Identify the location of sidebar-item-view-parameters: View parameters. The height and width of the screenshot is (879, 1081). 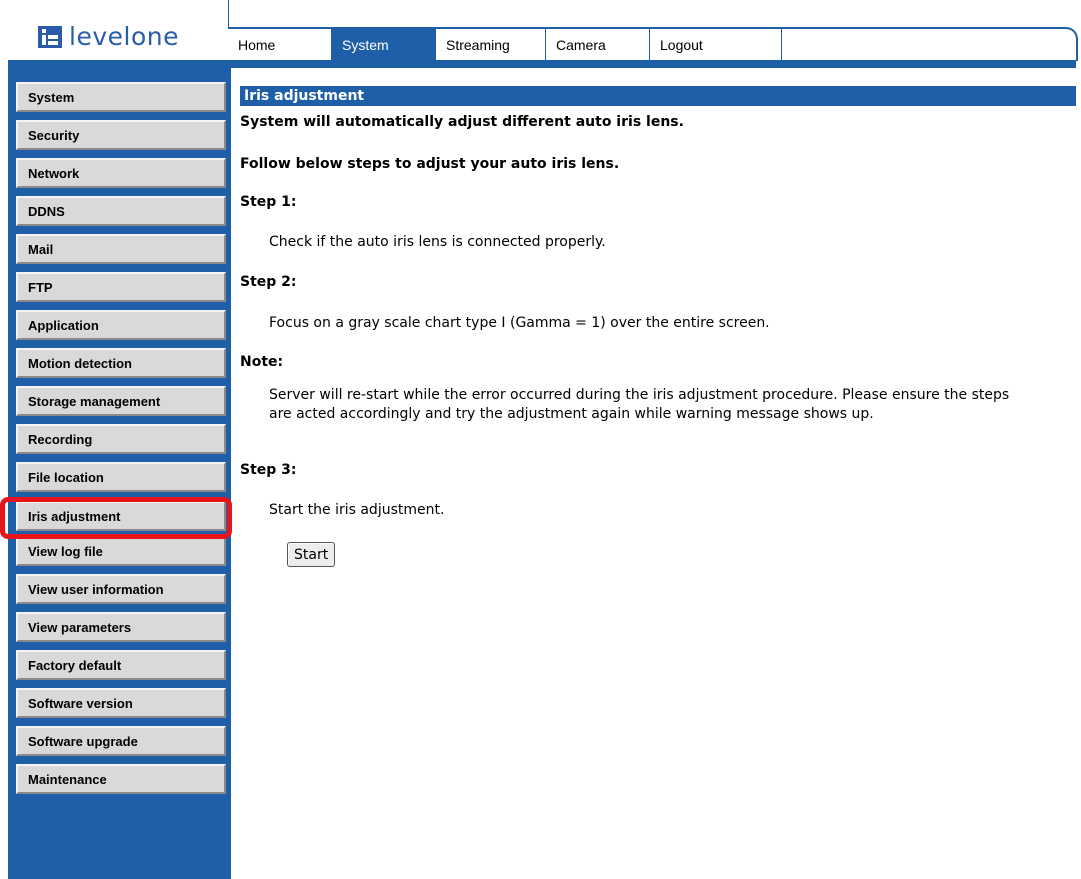
(121, 627).